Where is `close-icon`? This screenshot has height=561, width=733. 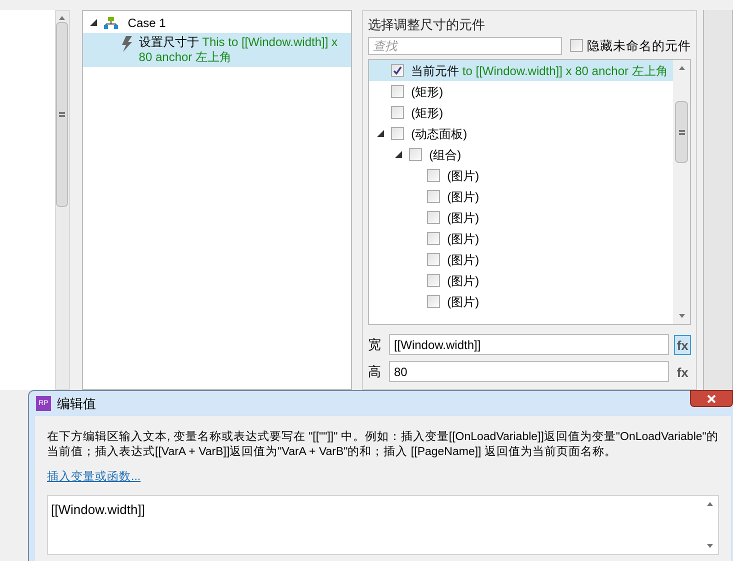
close-icon is located at coordinates (711, 398).